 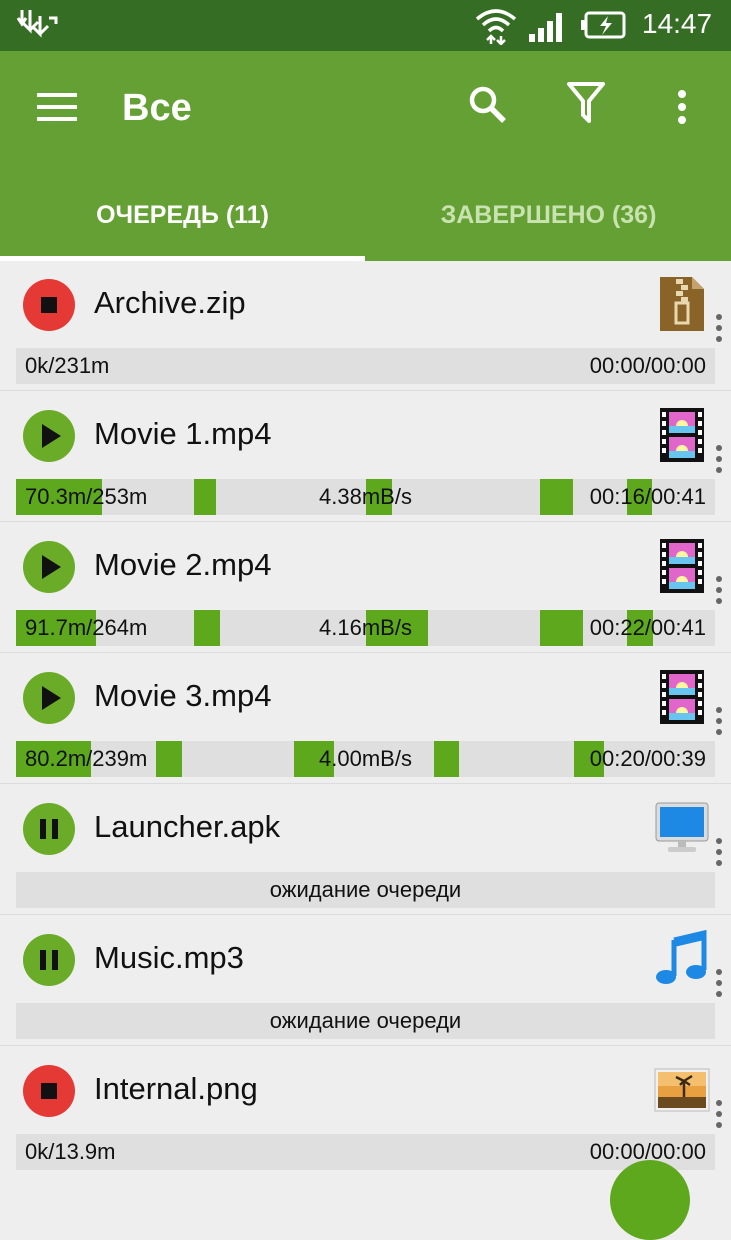 I want to click on filter-button, so click(x=586, y=105).